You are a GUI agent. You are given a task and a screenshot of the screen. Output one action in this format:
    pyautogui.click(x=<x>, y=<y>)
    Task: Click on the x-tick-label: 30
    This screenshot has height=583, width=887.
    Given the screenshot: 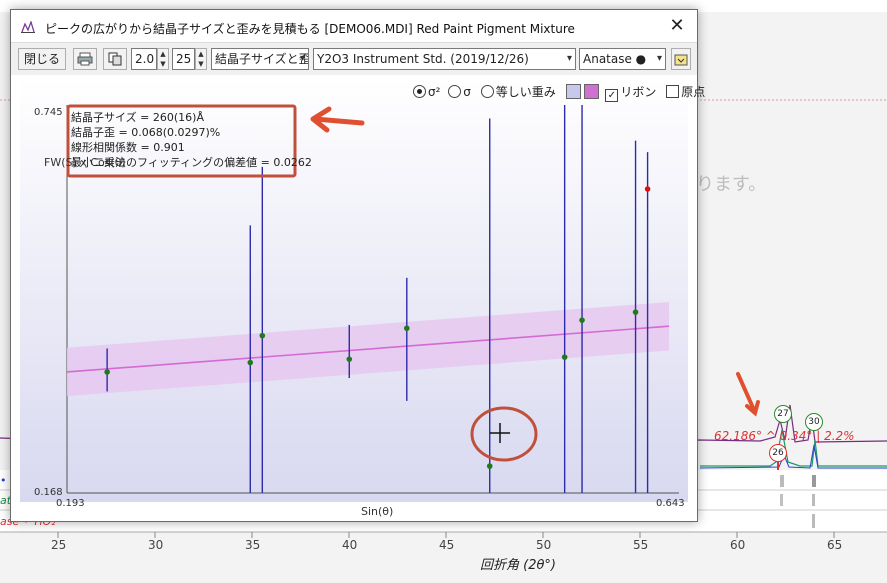 What is the action you would take?
    pyautogui.click(x=156, y=545)
    